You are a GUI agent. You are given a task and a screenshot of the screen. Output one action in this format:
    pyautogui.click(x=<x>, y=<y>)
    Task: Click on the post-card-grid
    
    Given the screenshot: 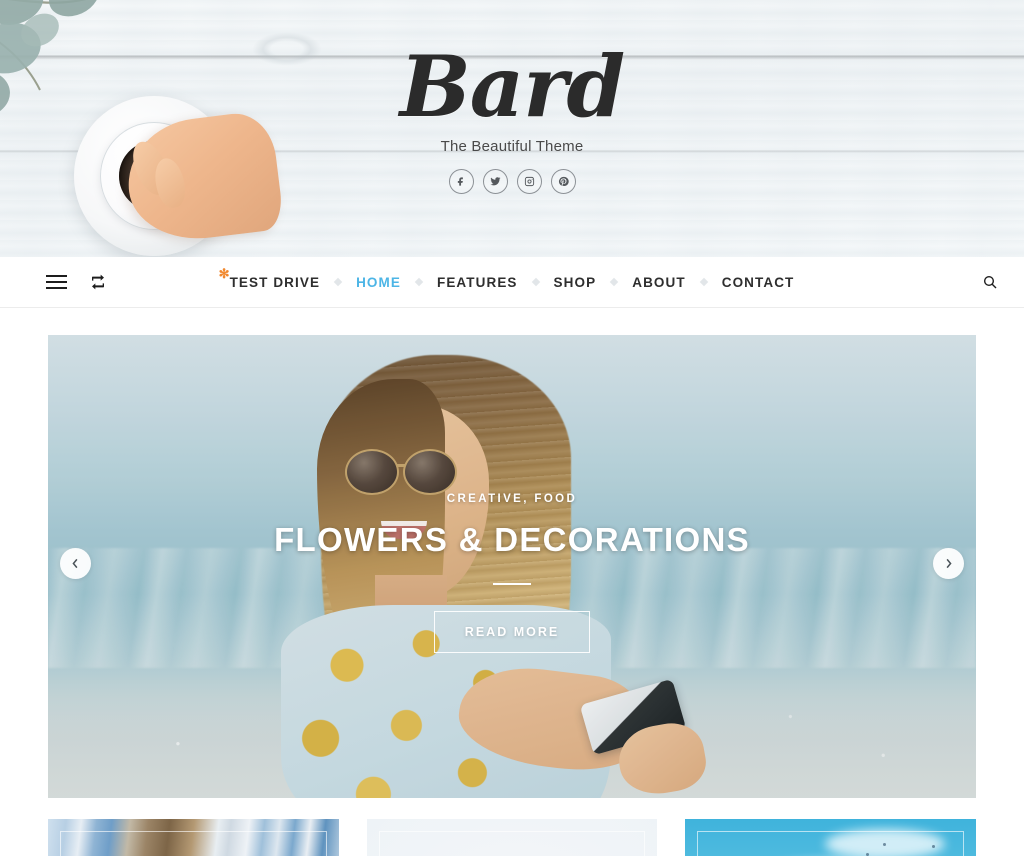 What is the action you would take?
    pyautogui.click(x=512, y=837)
    